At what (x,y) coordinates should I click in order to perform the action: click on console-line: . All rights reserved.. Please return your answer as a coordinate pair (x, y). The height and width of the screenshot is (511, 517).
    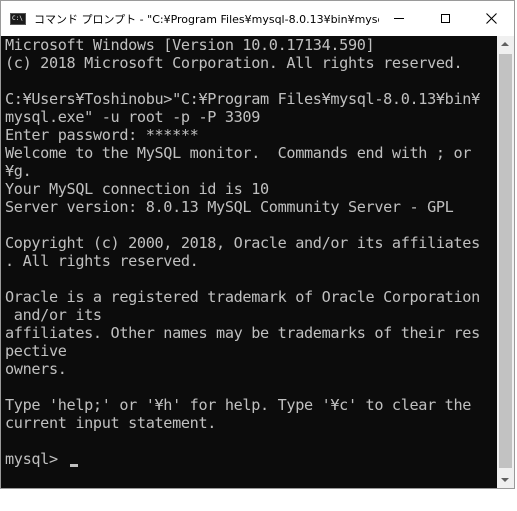
    Looking at the image, I should click on (102, 261).